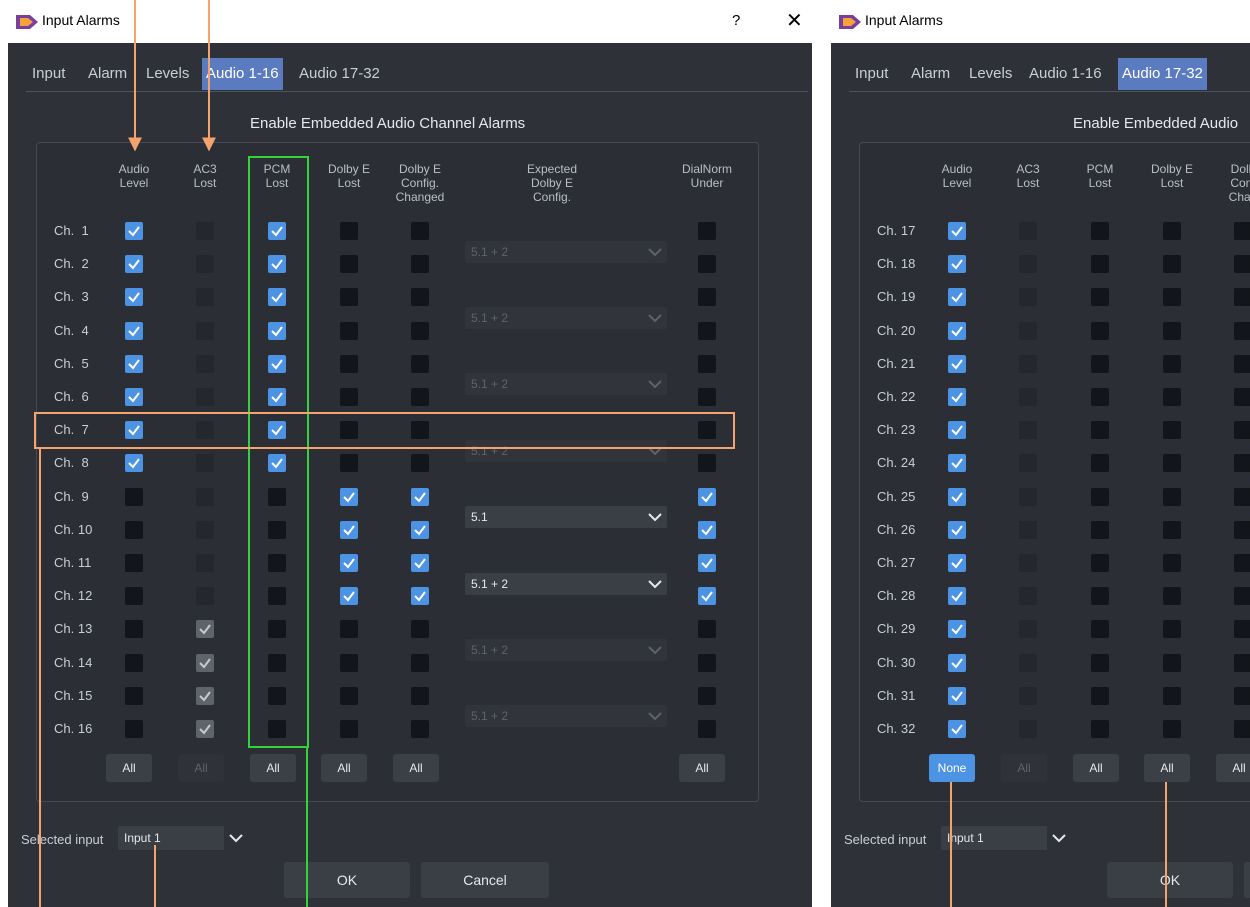  I want to click on dolby-e-config-select: 5.1, so click(566, 517).